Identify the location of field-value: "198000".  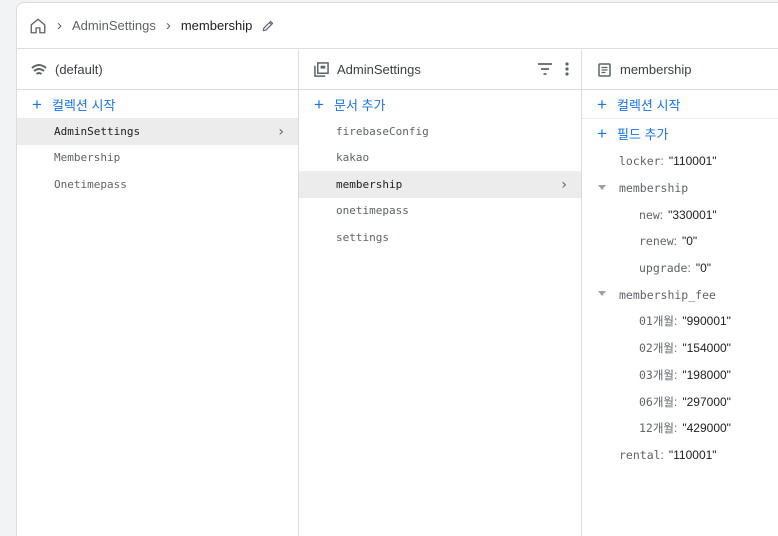
(706, 374).